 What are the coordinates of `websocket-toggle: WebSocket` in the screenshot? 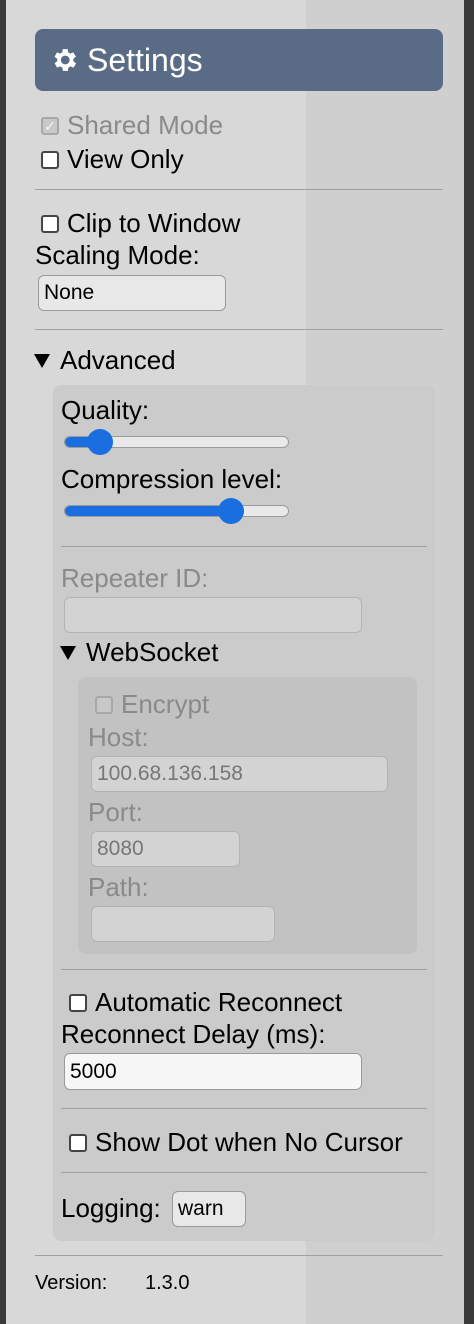 It's located at (139, 652).